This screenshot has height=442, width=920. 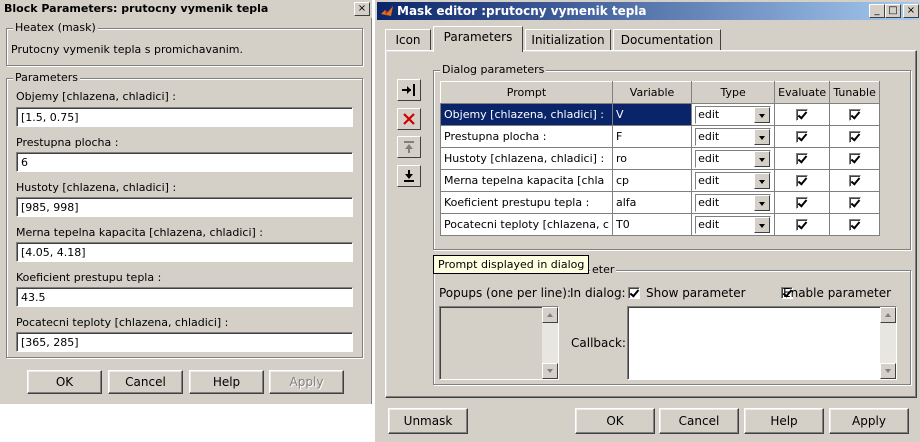 I want to click on param-input-area: 6, so click(x=184, y=162).